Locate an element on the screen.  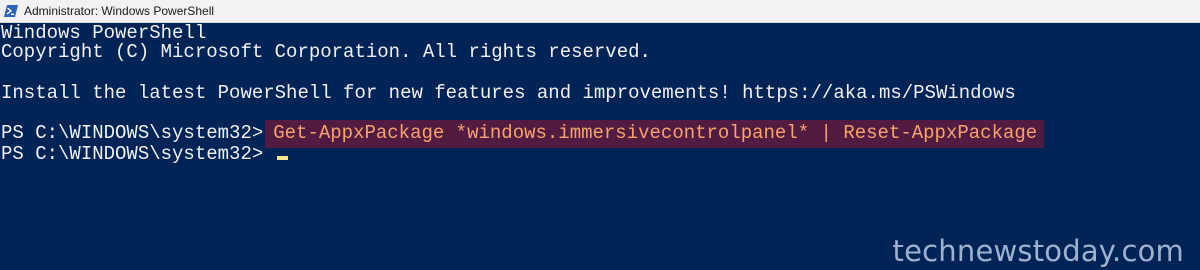
powershell-icon is located at coordinates (11, 11).